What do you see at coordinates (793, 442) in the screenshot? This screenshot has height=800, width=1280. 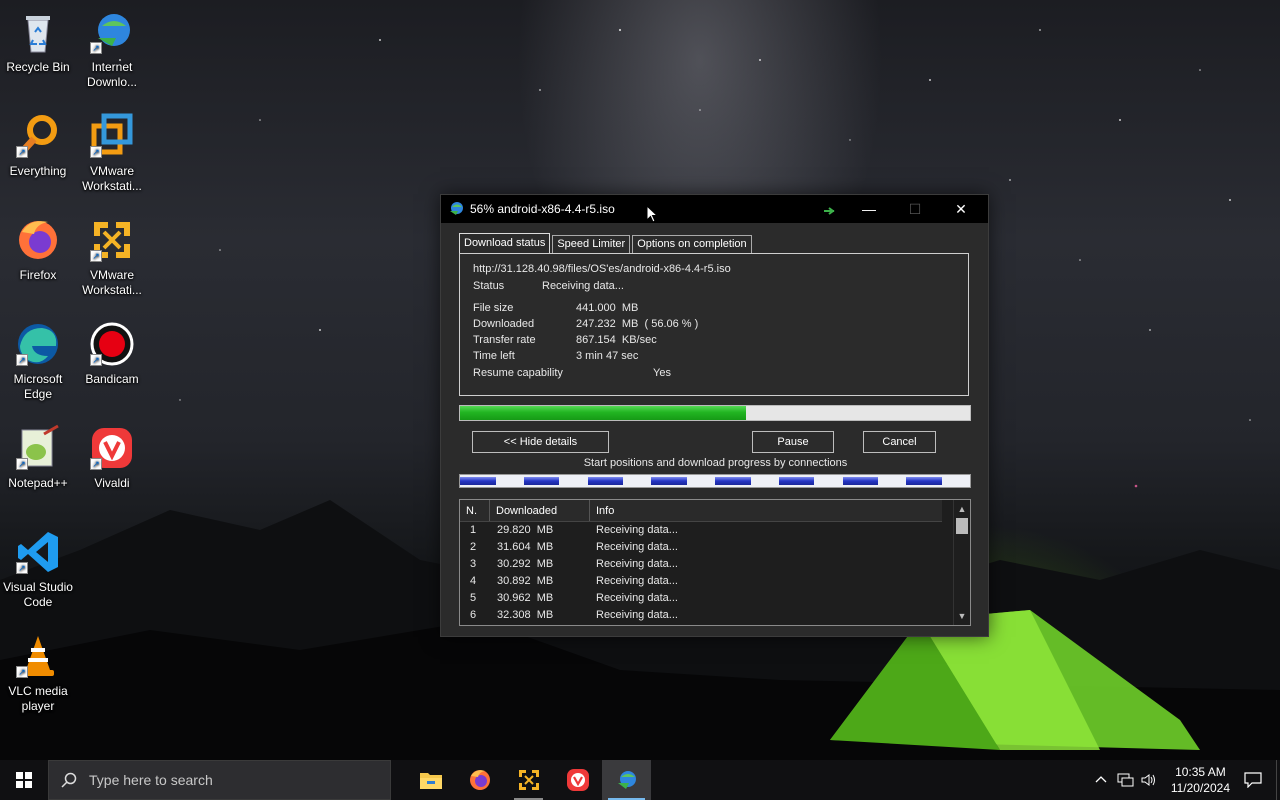 I see `pause-button: Pause` at bounding box center [793, 442].